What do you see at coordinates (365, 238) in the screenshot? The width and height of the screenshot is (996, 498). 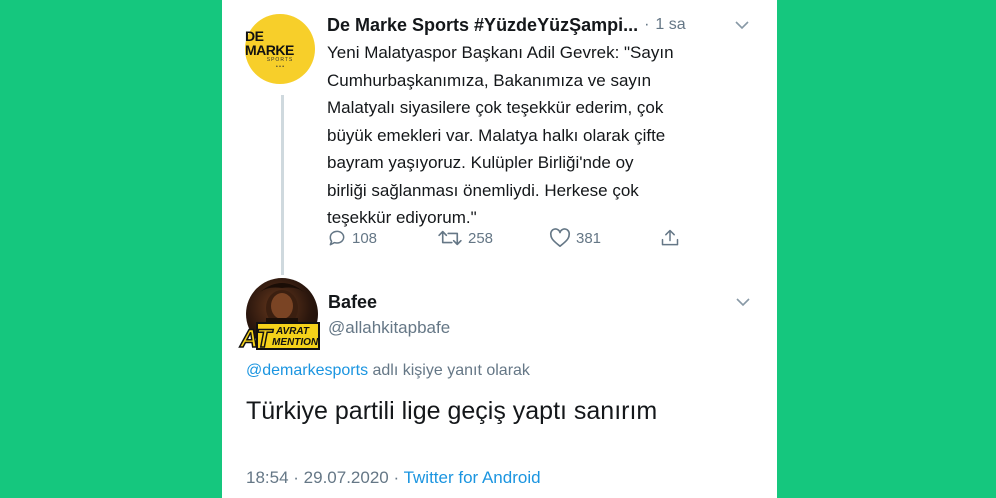 I see `reply-count: 108` at bounding box center [365, 238].